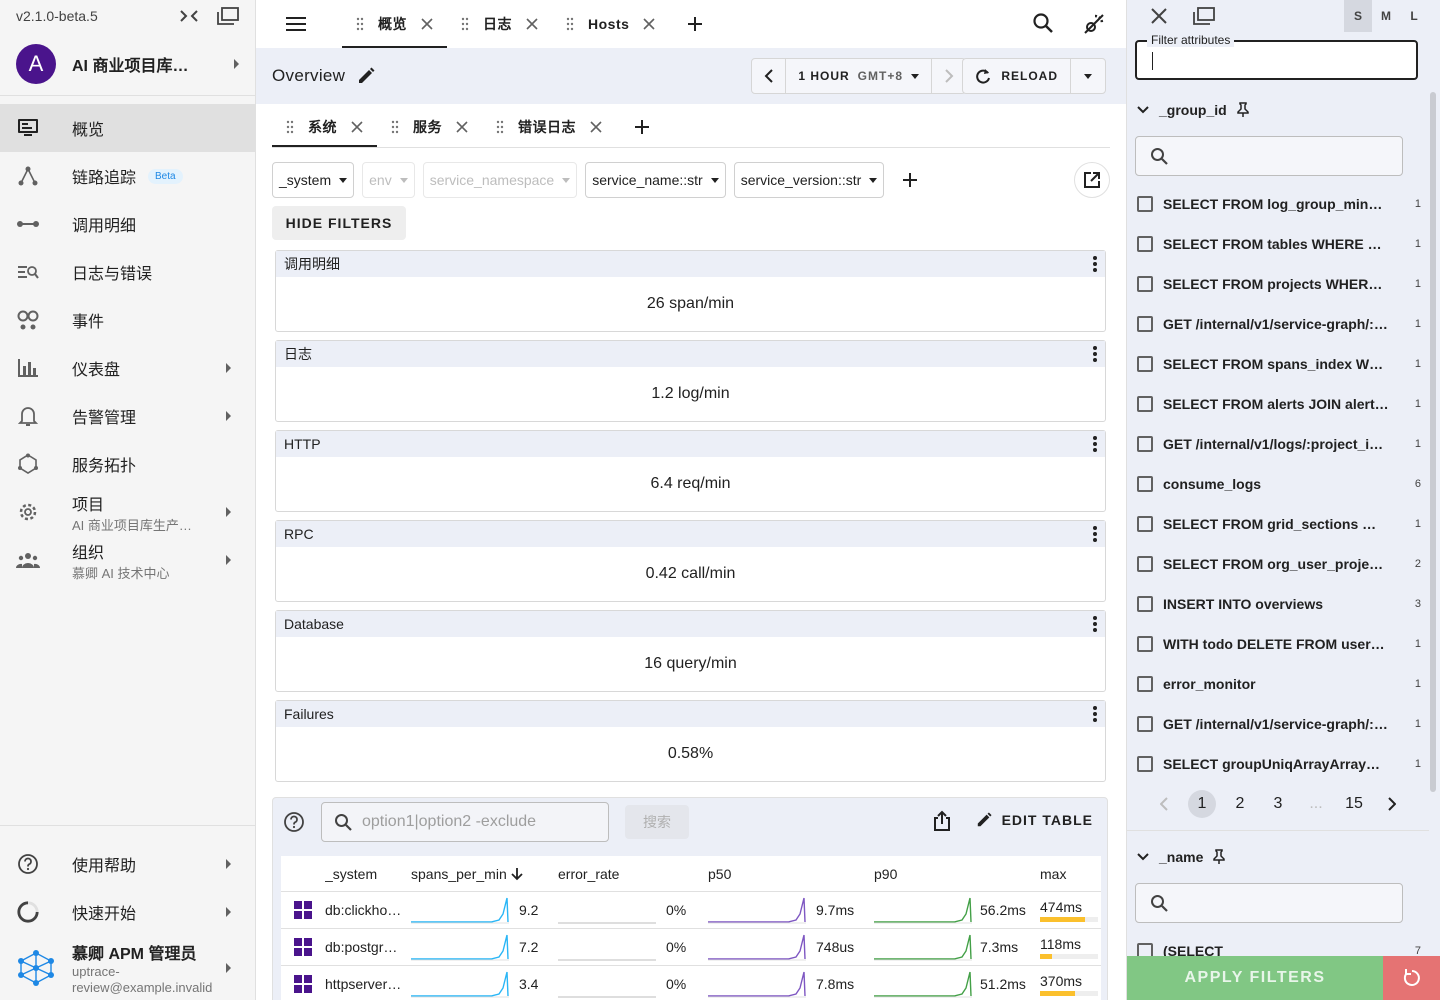 Image resolution: width=1440 pixels, height=1000 pixels. Describe the element at coordinates (368, 874) in the screenshot. I see `column-header-system: _system` at that location.